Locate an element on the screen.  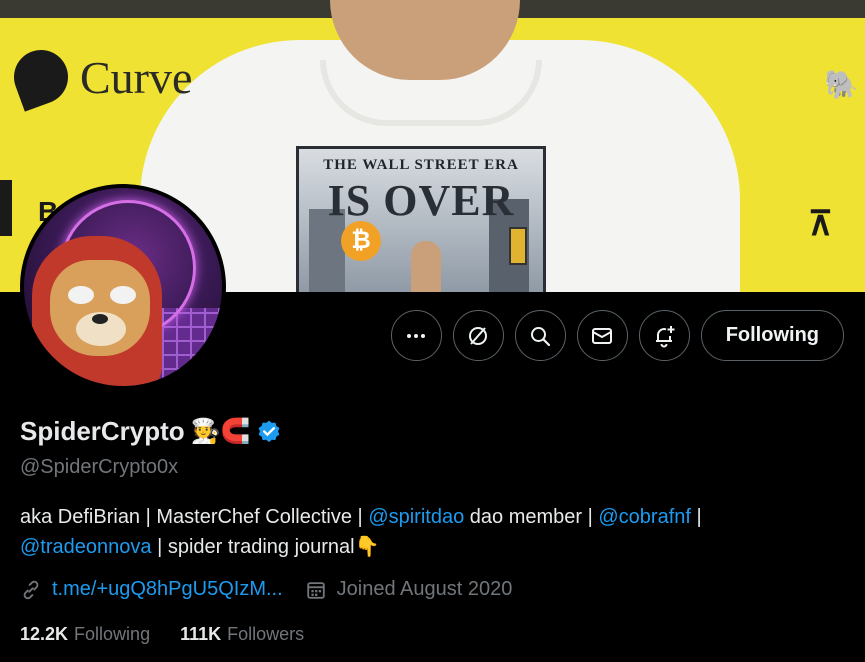
following-stat: 12.2K Following is located at coordinates (85, 634).